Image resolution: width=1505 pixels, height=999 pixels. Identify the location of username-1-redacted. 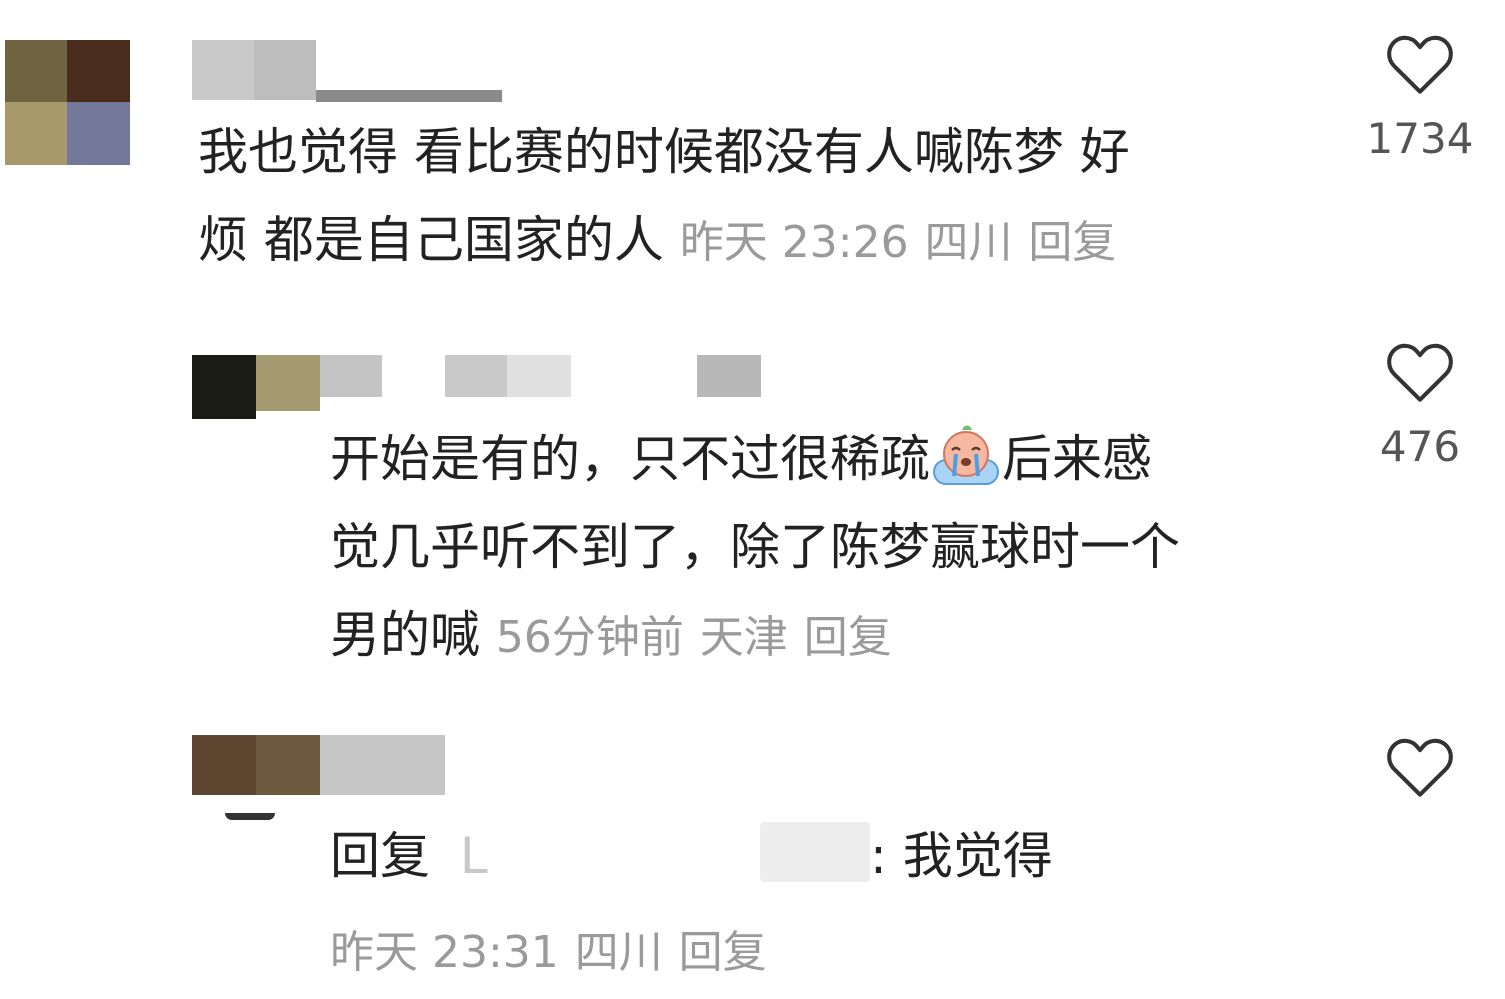
(347, 74).